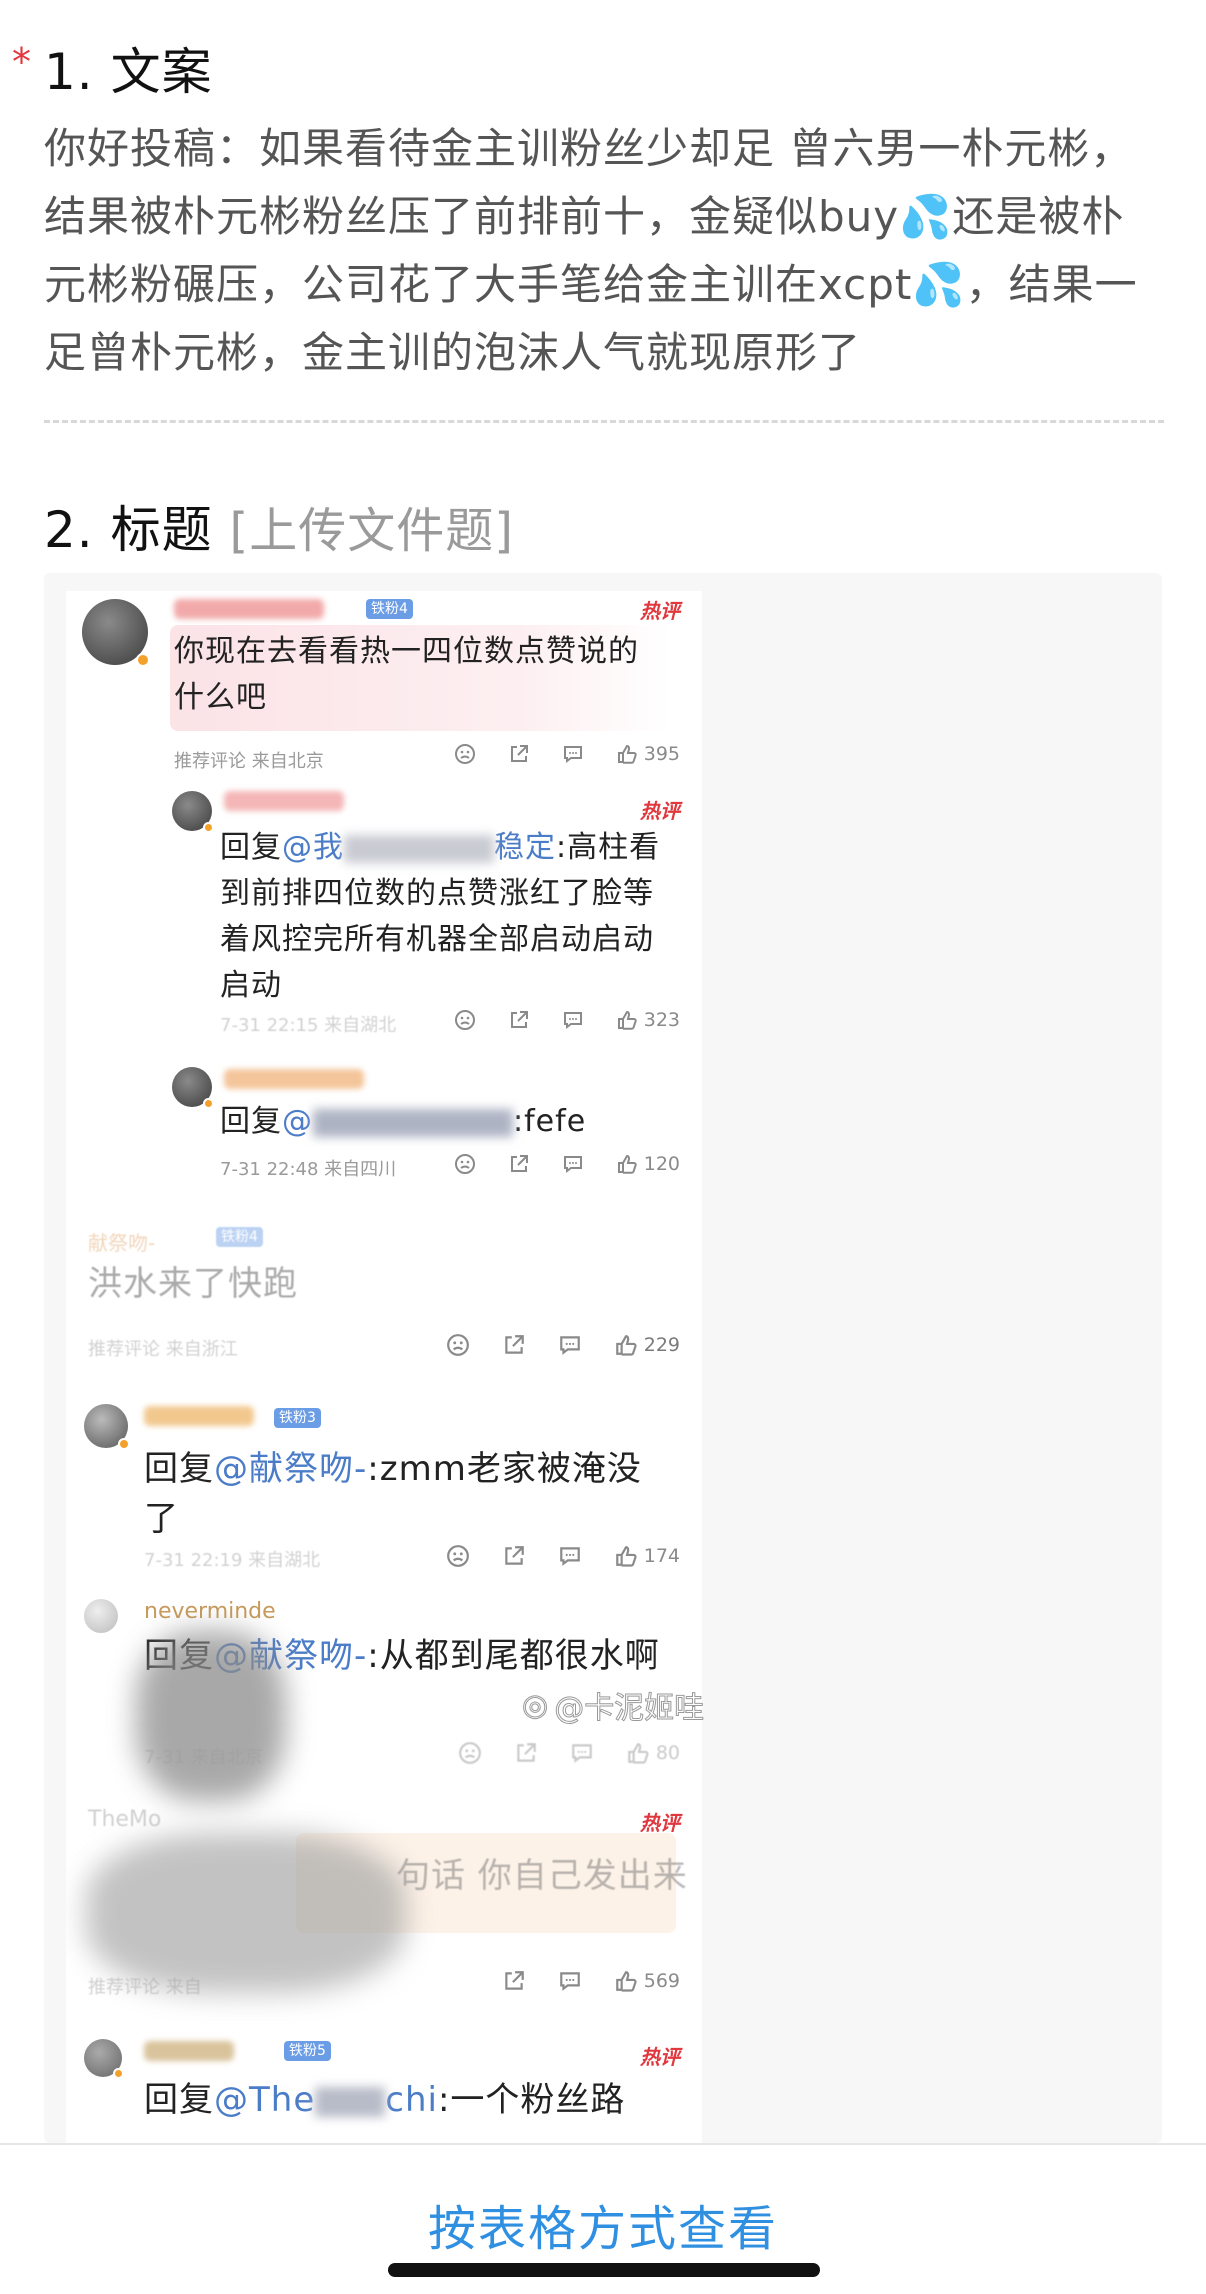 This screenshot has height=2294, width=1206. I want to click on like-button: 323, so click(648, 1020).